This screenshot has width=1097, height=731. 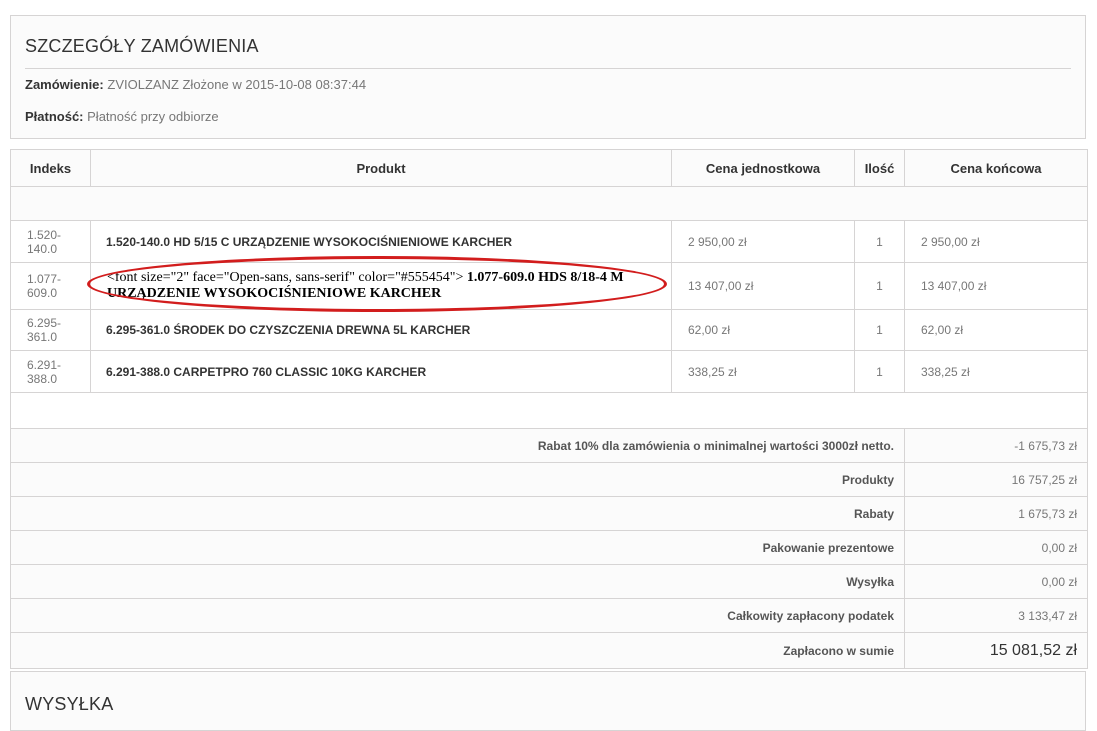 What do you see at coordinates (548, 68) in the screenshot?
I see `title-divider` at bounding box center [548, 68].